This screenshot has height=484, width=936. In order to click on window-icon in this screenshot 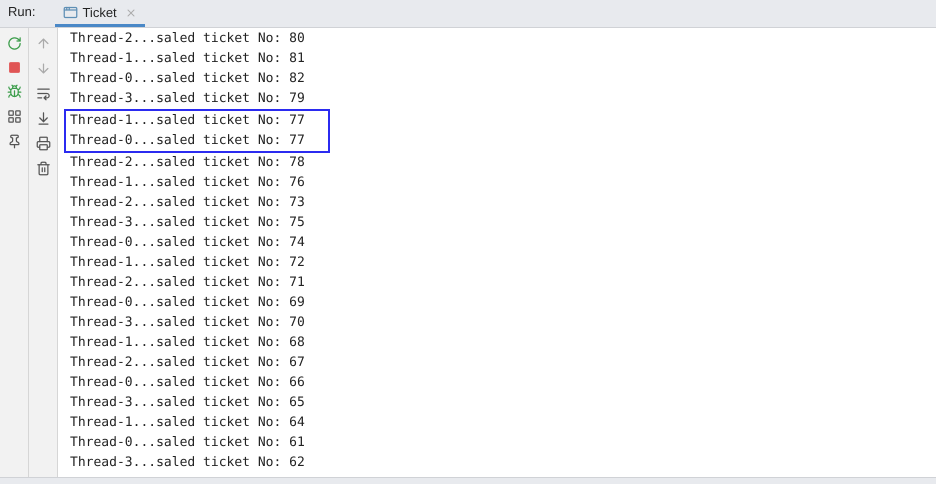, I will do `click(70, 12)`.